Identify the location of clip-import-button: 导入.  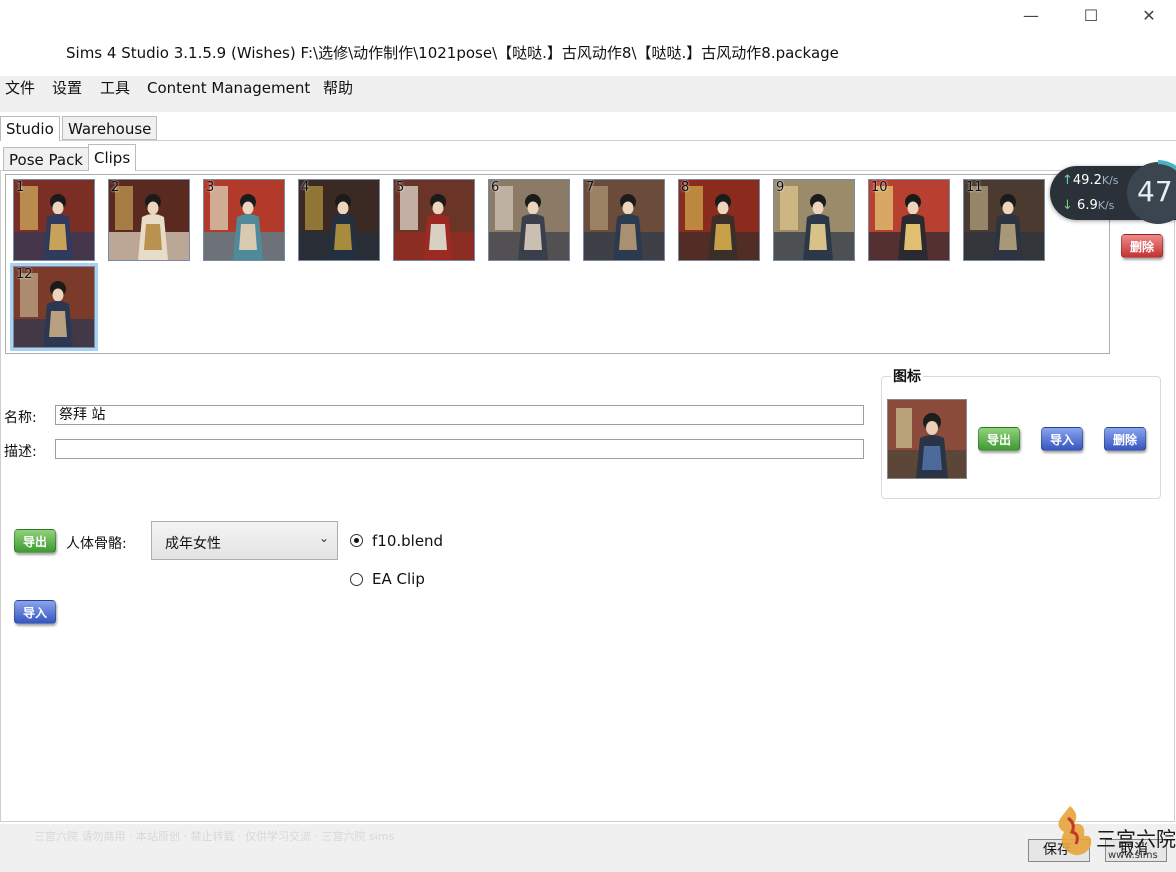
(35, 612).